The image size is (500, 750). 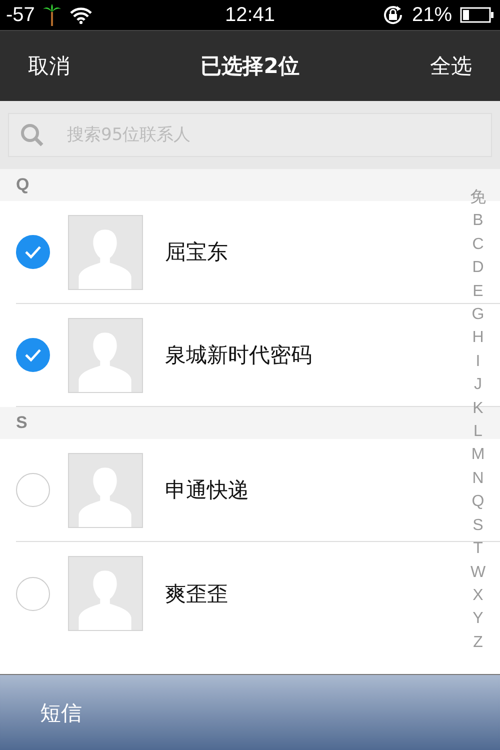 What do you see at coordinates (196, 252) in the screenshot?
I see `contact-name: 屈宝东` at bounding box center [196, 252].